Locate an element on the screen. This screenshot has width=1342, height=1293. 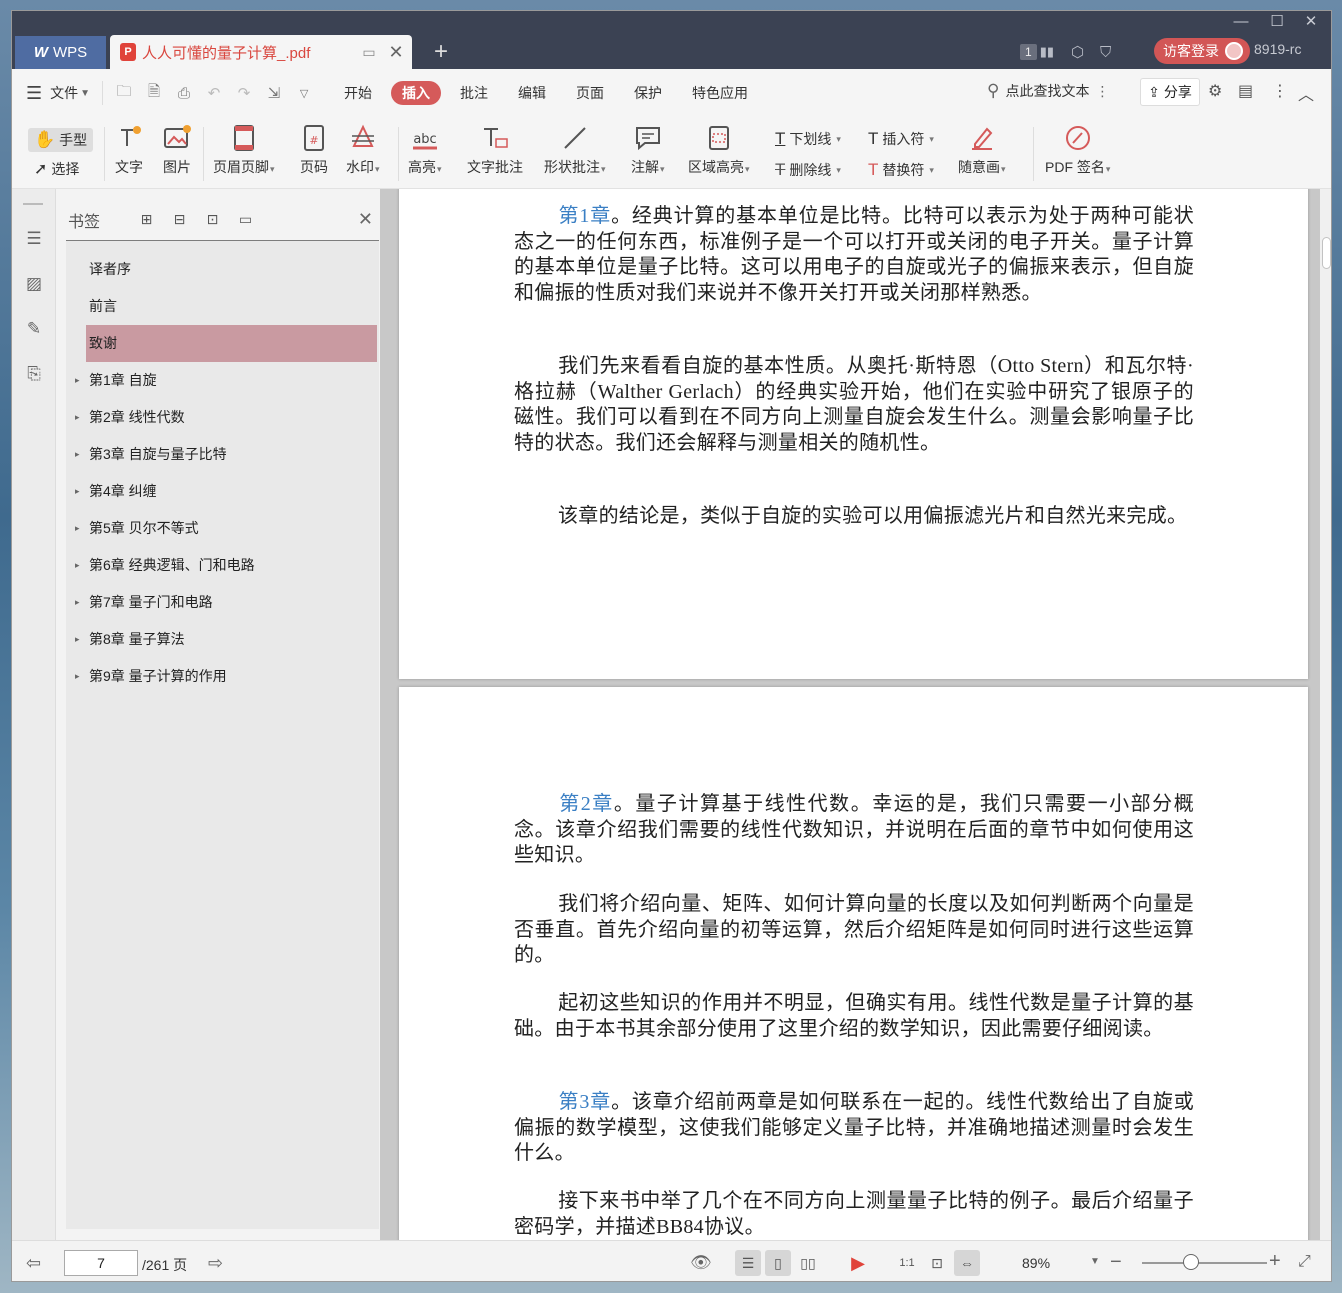
tab-preview-icon: ▭ is located at coordinates (369, 52).